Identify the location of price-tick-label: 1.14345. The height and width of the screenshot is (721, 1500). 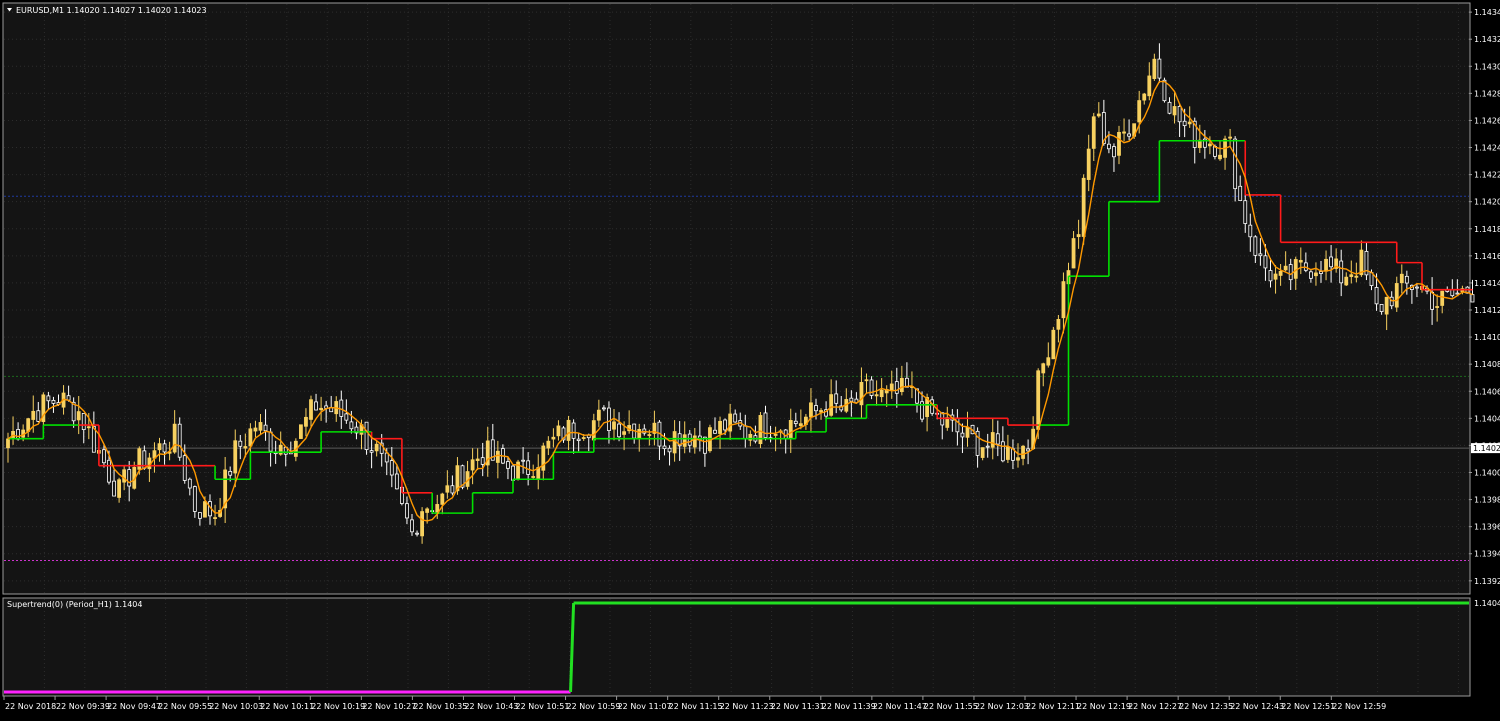
(1487, 12).